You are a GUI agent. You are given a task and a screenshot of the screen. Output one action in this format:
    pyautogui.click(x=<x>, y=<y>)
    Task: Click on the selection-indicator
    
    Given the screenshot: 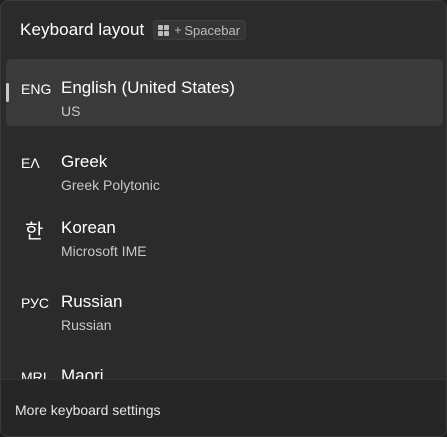 What is the action you would take?
    pyautogui.click(x=7, y=92)
    